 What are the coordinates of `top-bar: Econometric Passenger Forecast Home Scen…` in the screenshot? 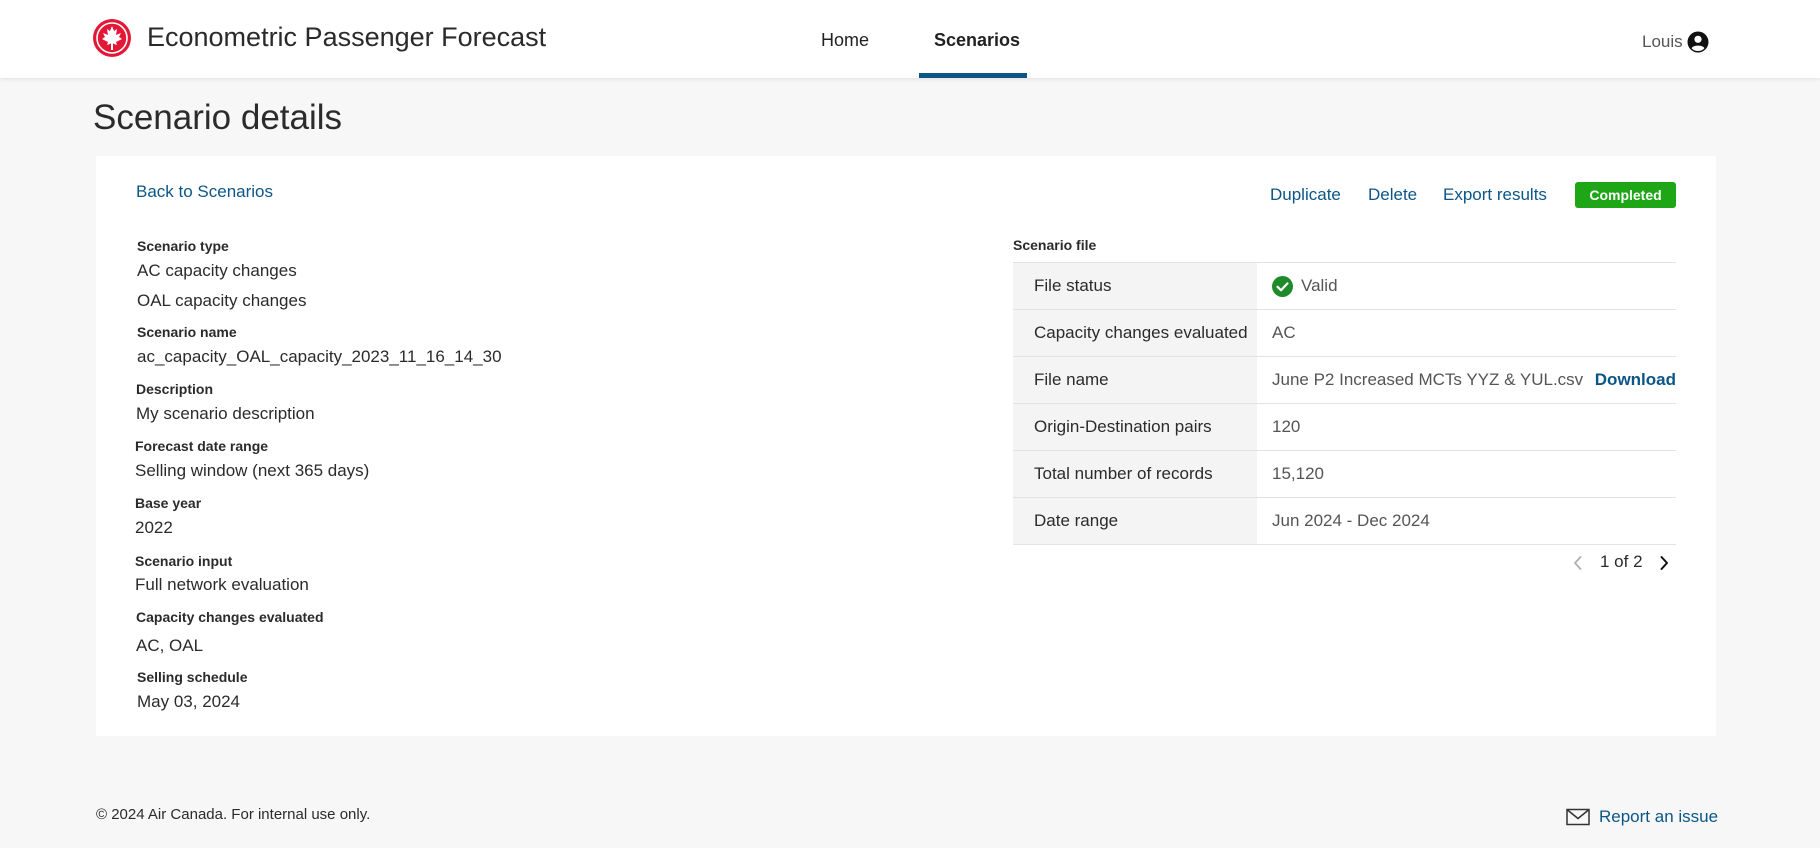 It's located at (910, 39).